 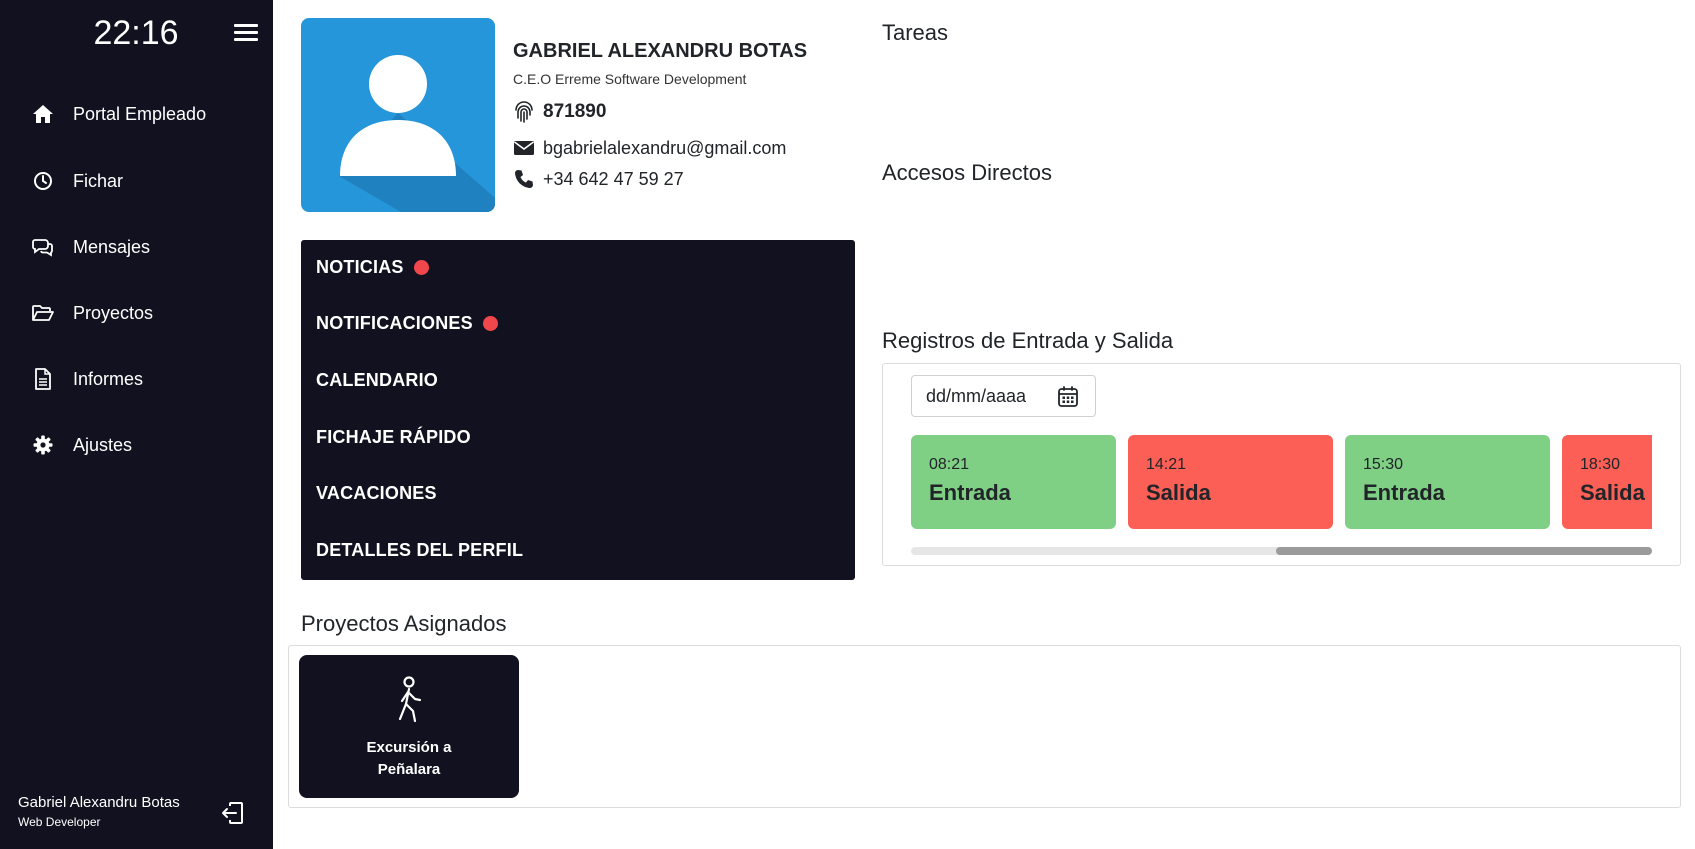 I want to click on record-time: 08:21, so click(x=949, y=464).